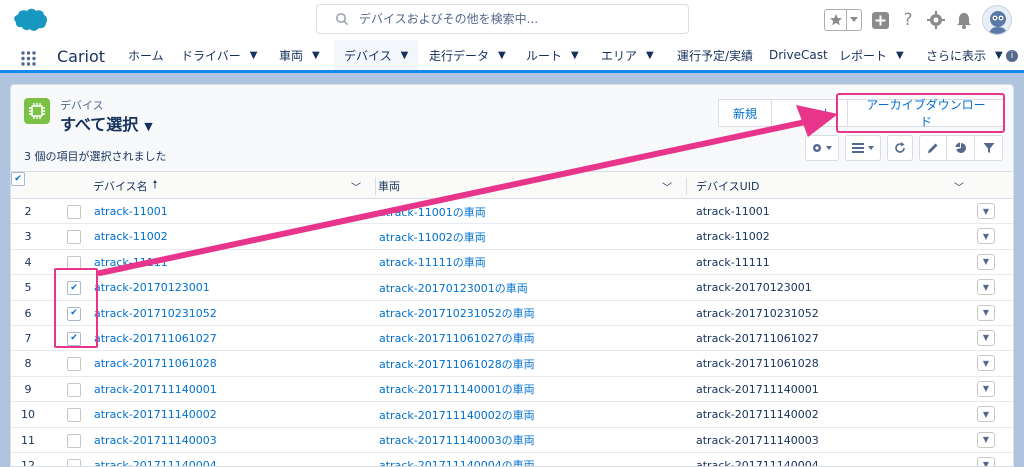 The image size is (1024, 467). I want to click on select-all-checkbox, so click(18, 179).